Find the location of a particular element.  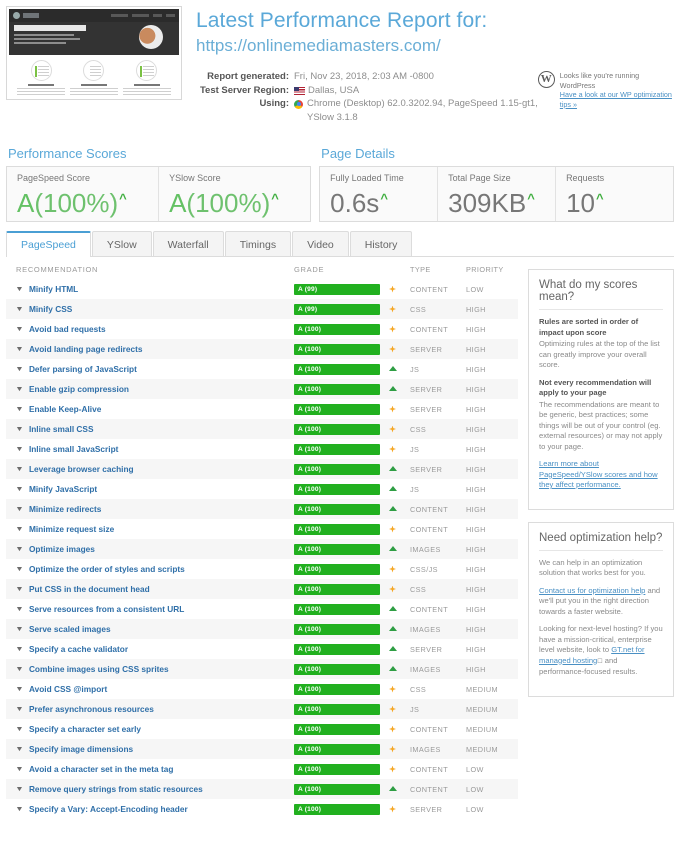

recommendation-cell: ▼ Defer parsing of JavaScript is located at coordinates (150, 369).